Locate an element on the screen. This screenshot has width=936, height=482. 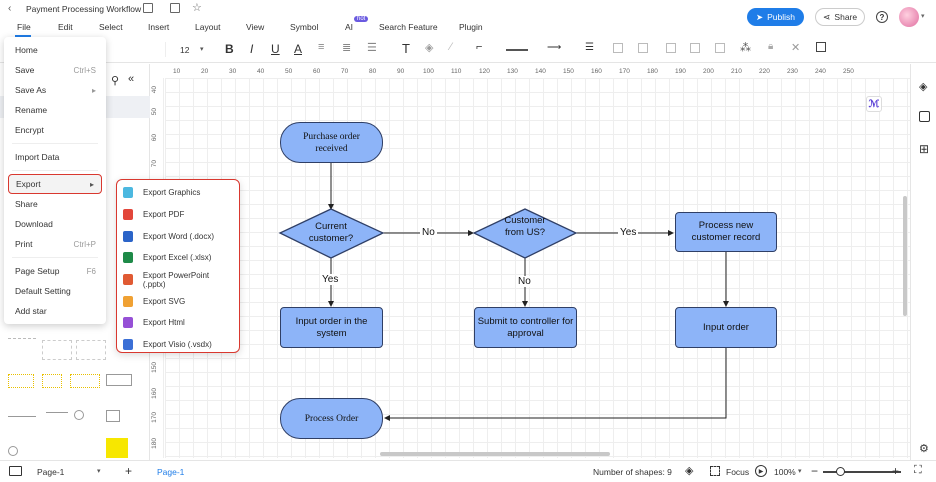
horizontal-scrollbar is located at coordinates (495, 454).